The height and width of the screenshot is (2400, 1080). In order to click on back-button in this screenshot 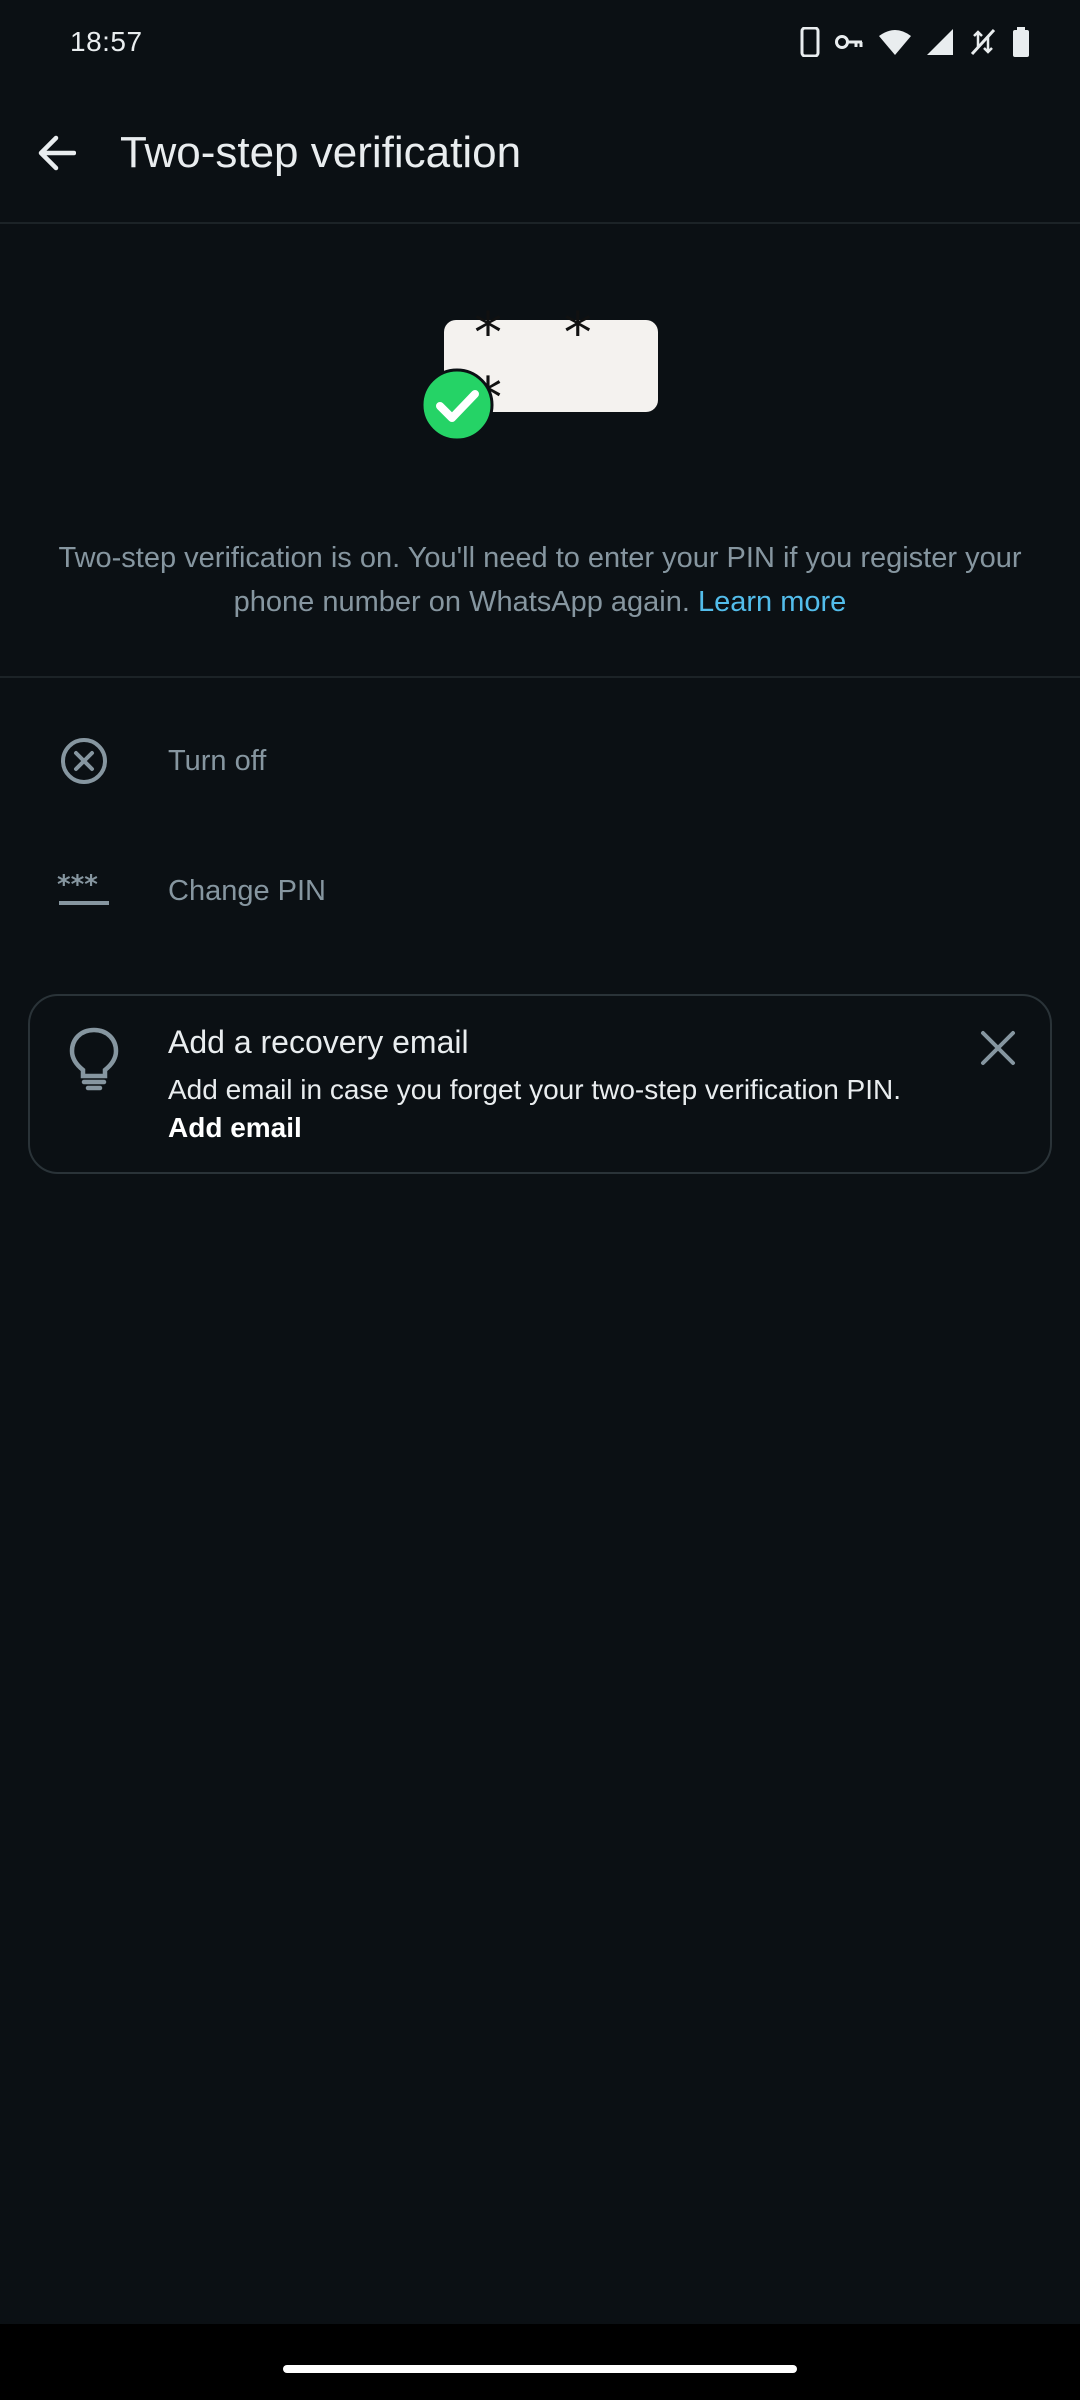, I will do `click(56, 153)`.